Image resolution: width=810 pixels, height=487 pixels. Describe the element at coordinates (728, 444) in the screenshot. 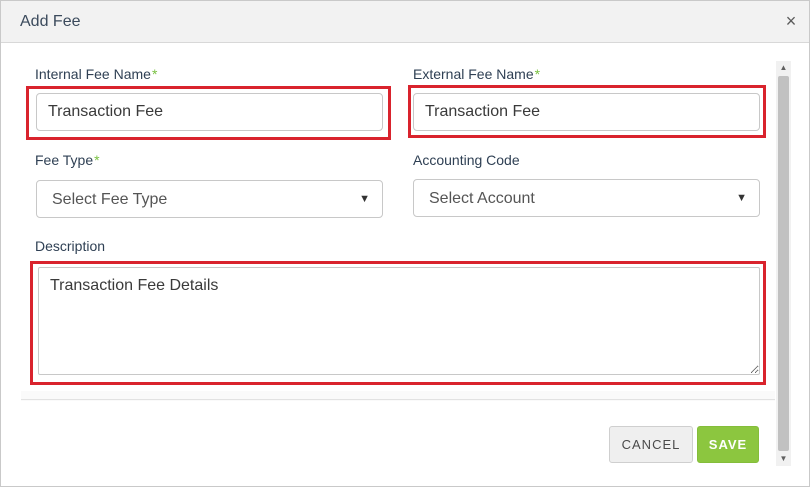

I see `save-button: SAVE` at that location.